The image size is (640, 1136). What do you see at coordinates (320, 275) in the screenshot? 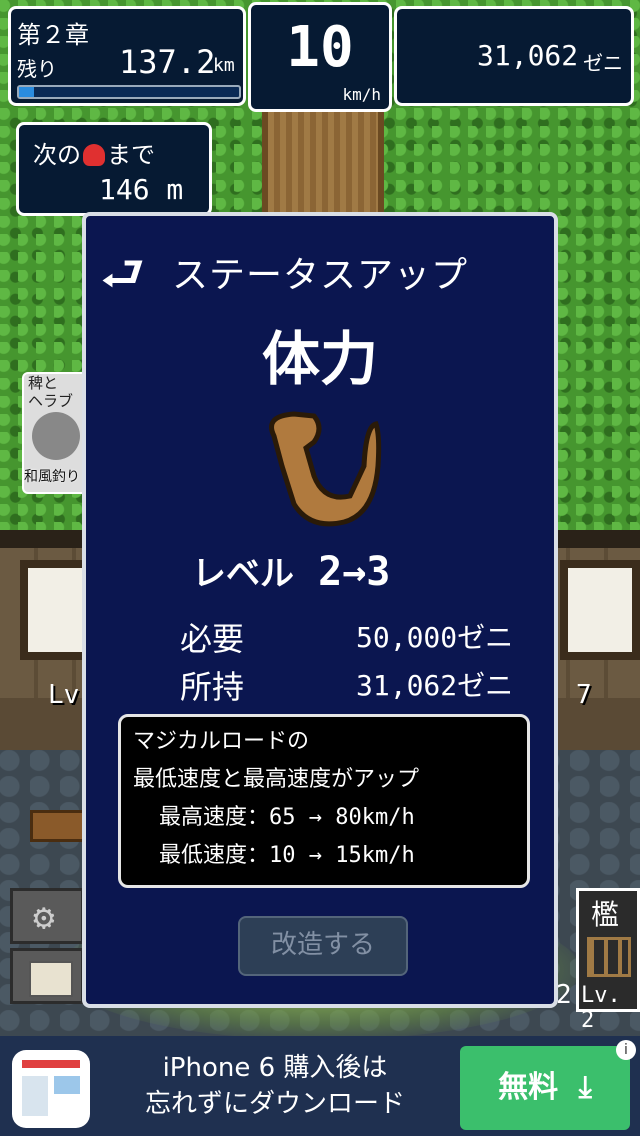
I see `modal-title: ステータスアップ` at bounding box center [320, 275].